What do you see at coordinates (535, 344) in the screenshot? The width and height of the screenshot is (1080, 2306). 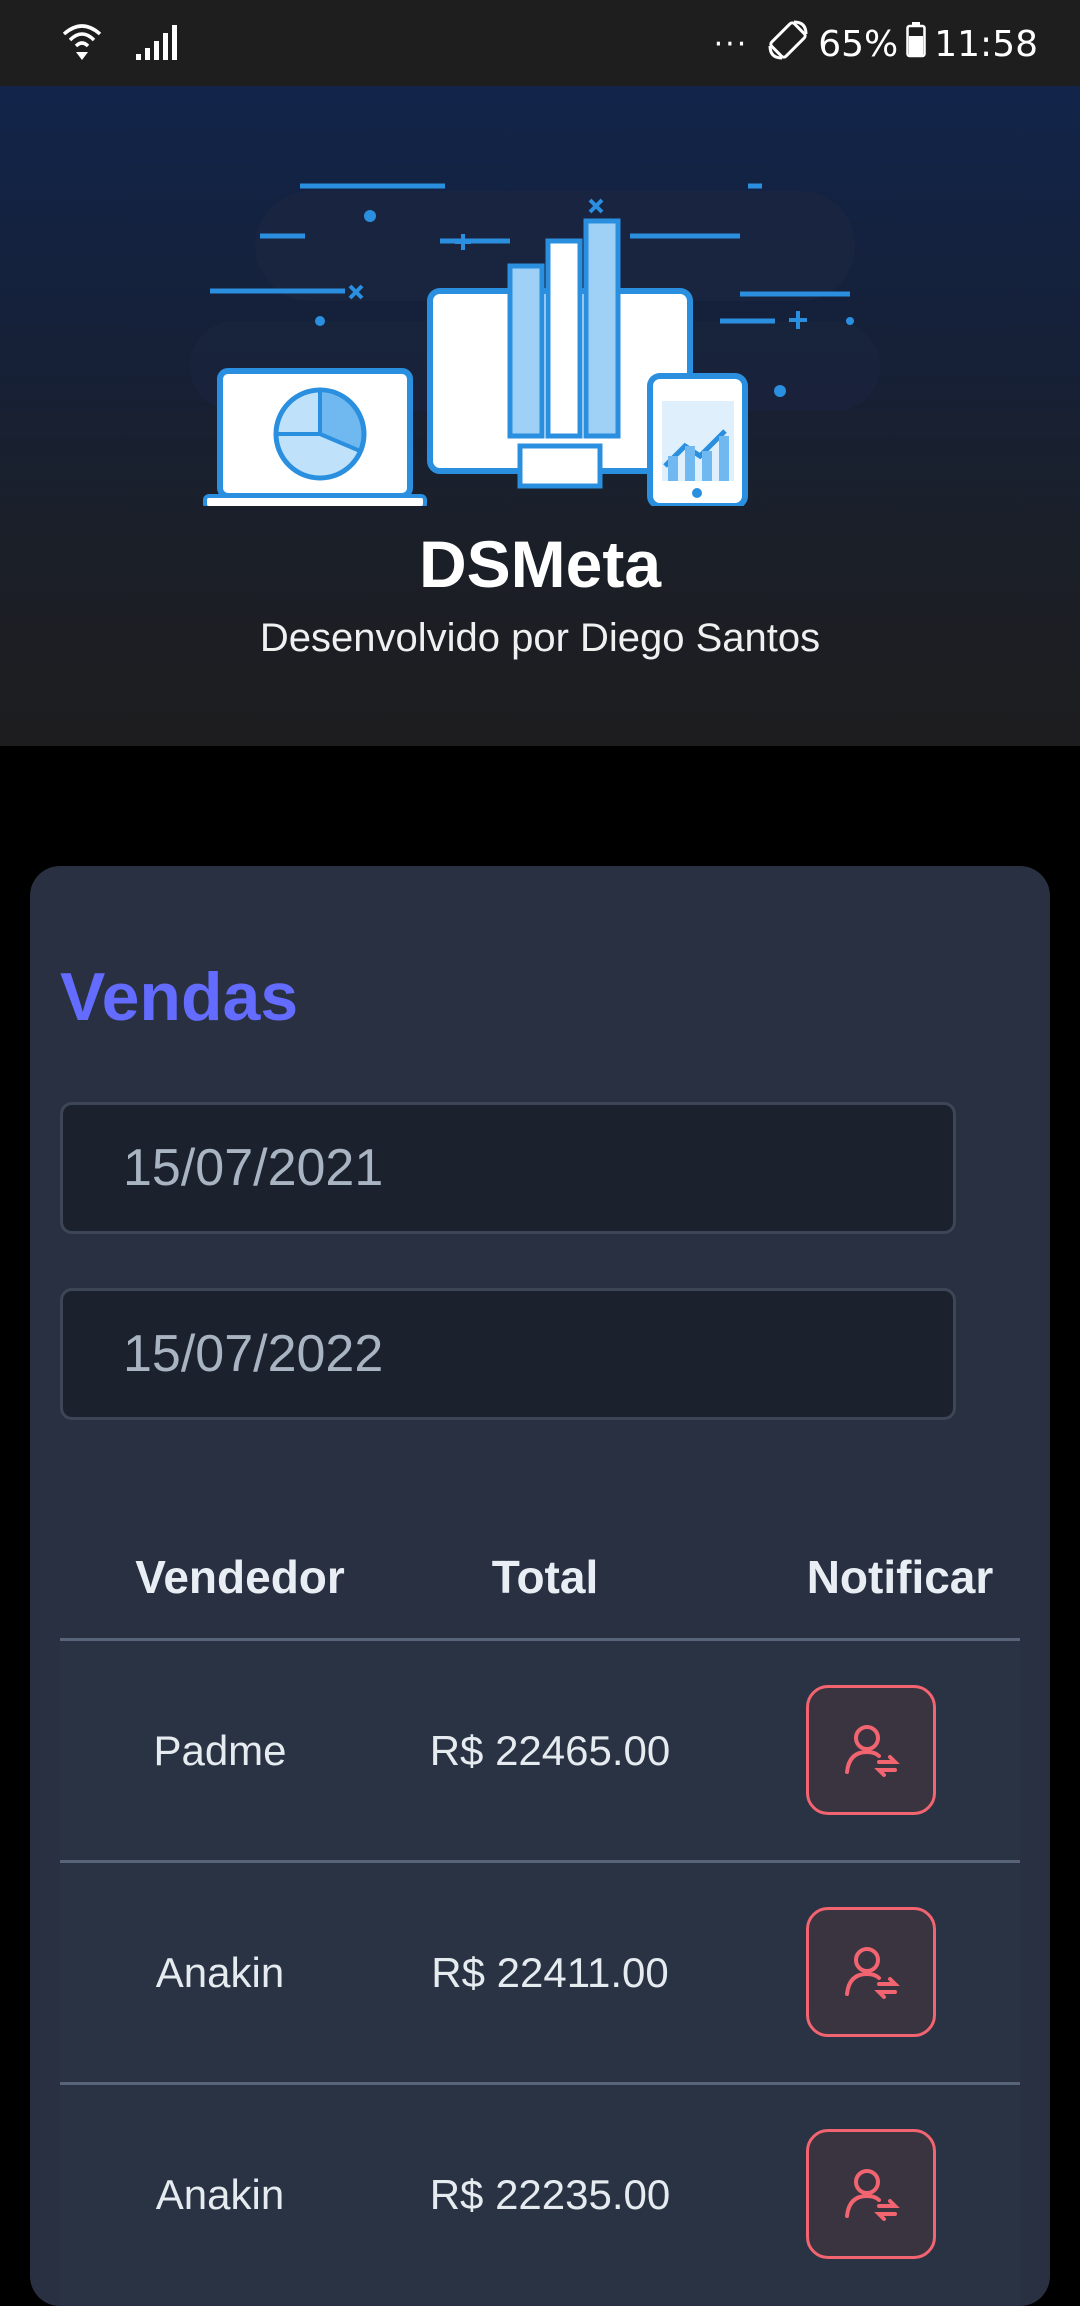 I see `dashboard-illustration` at bounding box center [535, 344].